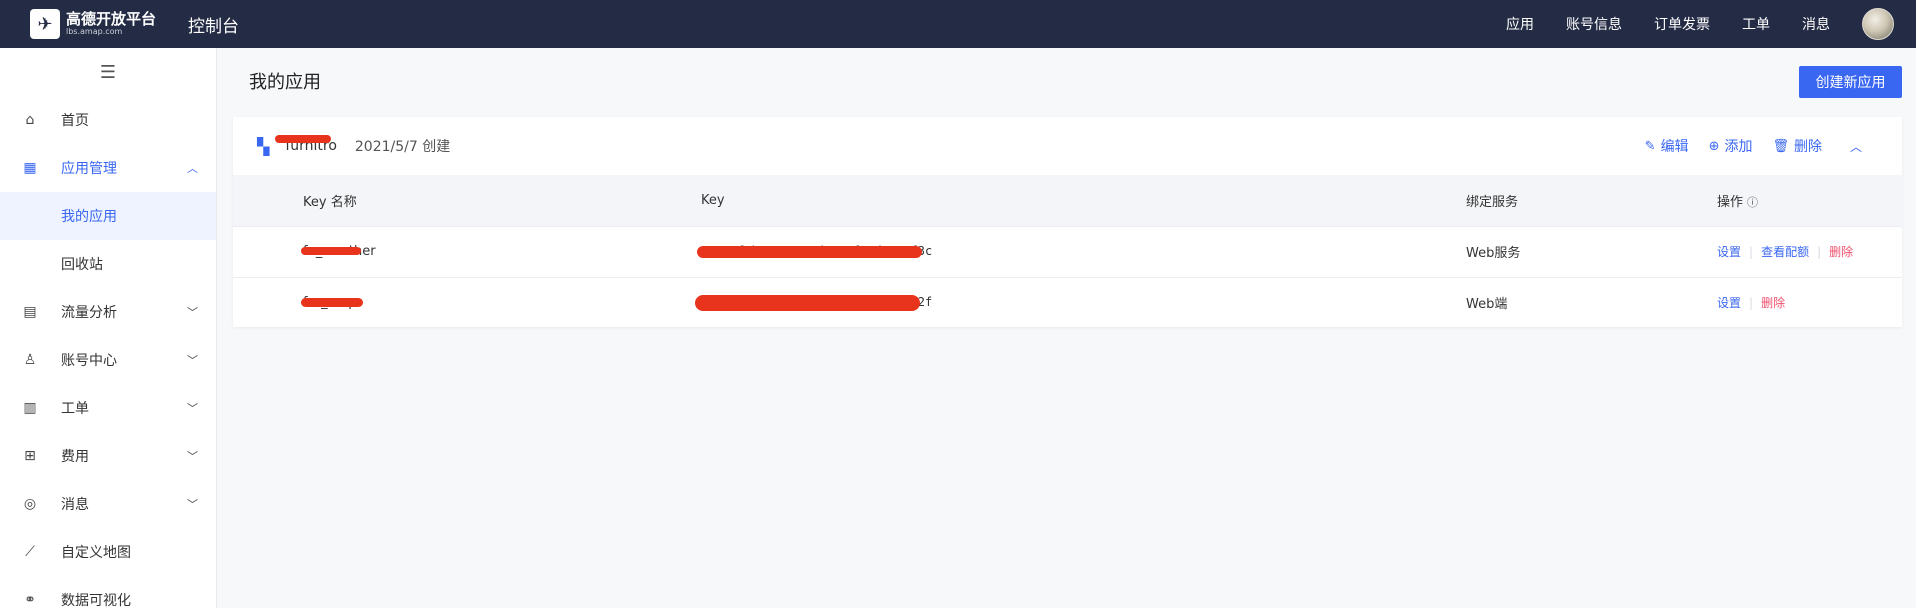 This screenshot has width=1916, height=608. What do you see at coordinates (1591, 200) in the screenshot?
I see `header-service: 绑定服务` at bounding box center [1591, 200].